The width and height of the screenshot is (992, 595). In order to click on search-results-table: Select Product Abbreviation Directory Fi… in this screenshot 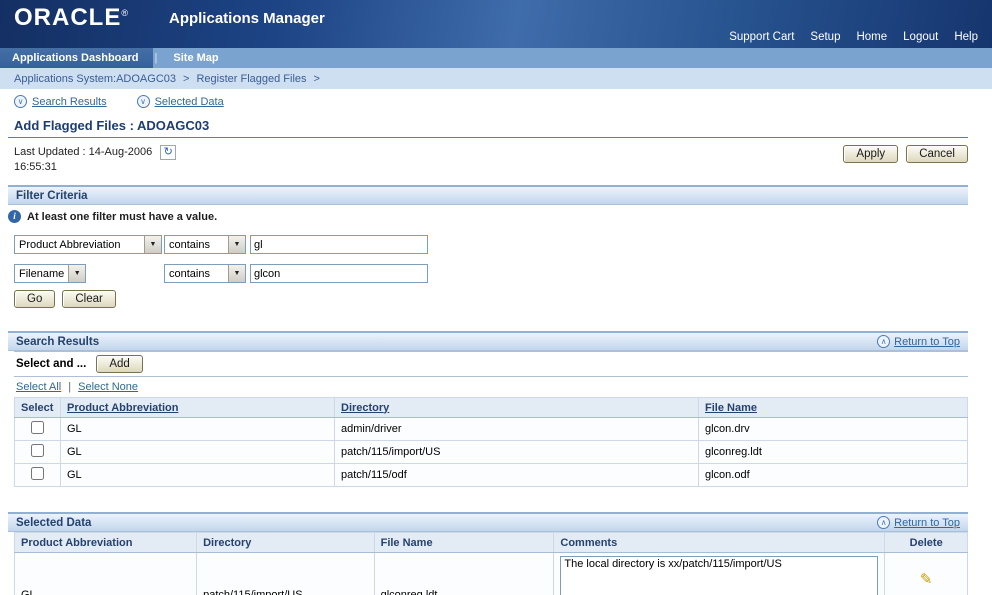, I will do `click(491, 442)`.